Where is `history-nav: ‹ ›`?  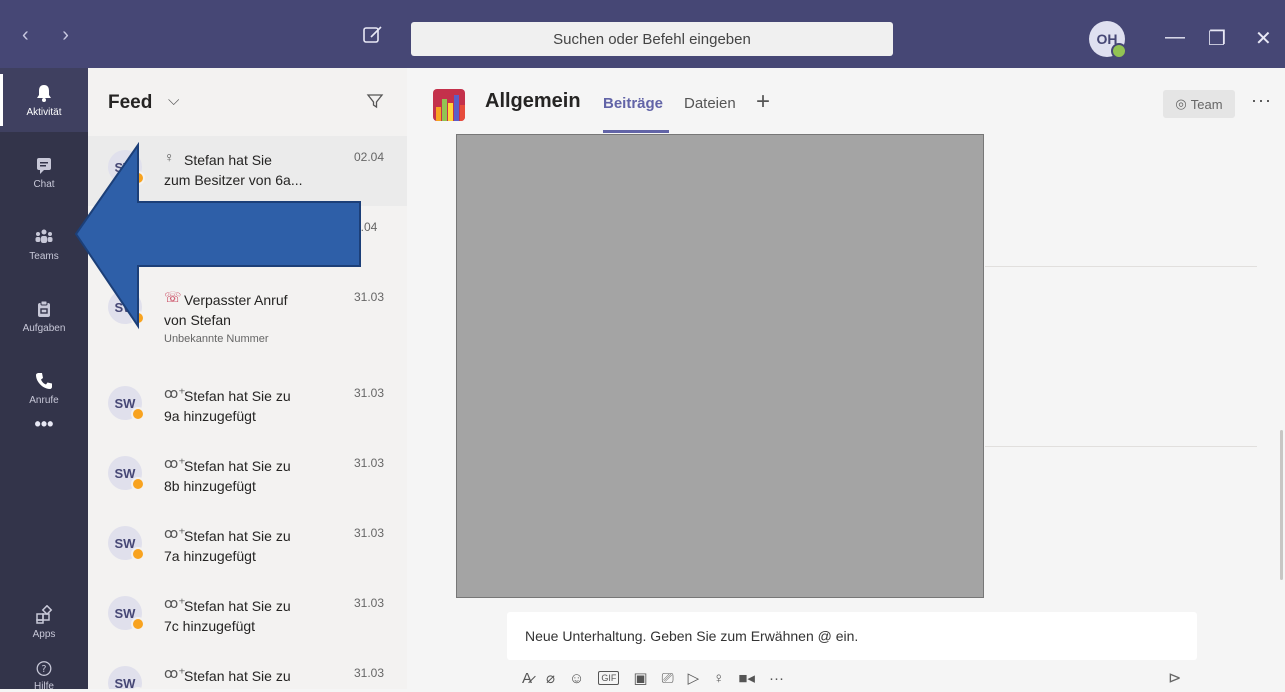
history-nav: ‹ › is located at coordinates (52, 35).